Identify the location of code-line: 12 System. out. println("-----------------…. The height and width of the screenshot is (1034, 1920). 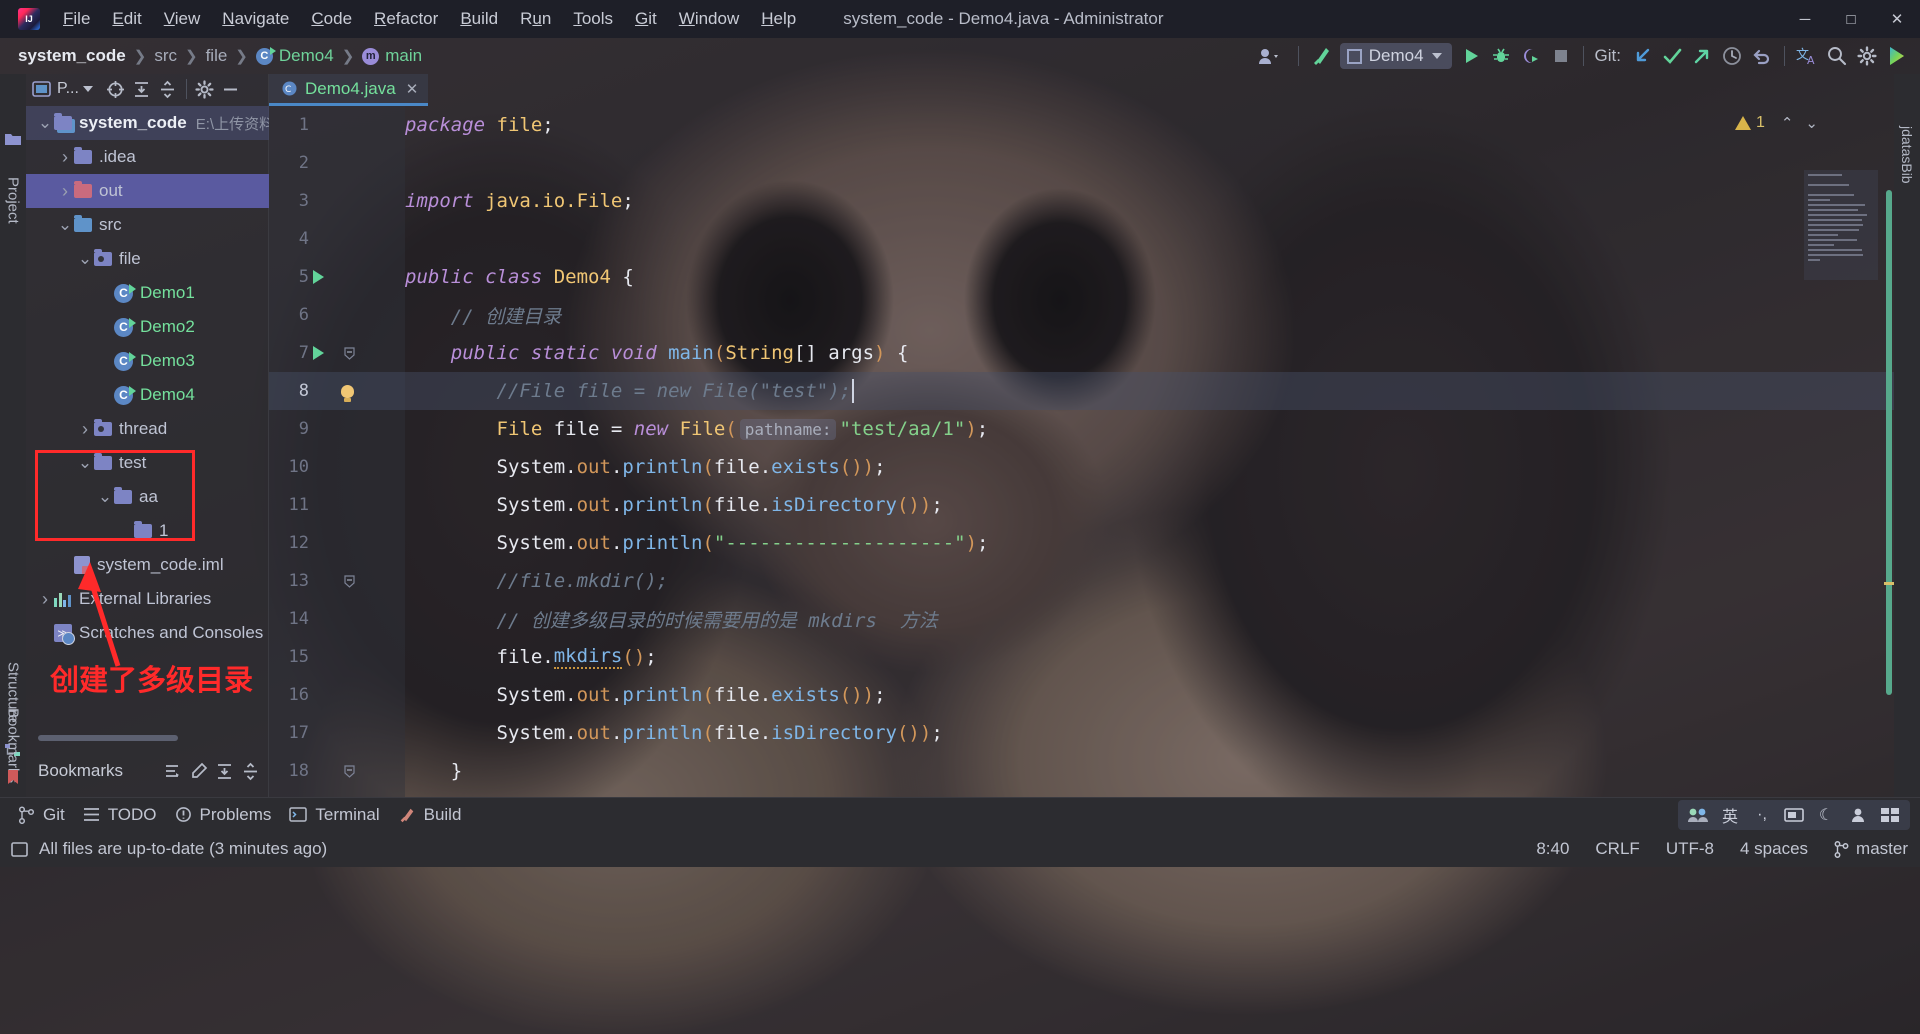
(1094, 543).